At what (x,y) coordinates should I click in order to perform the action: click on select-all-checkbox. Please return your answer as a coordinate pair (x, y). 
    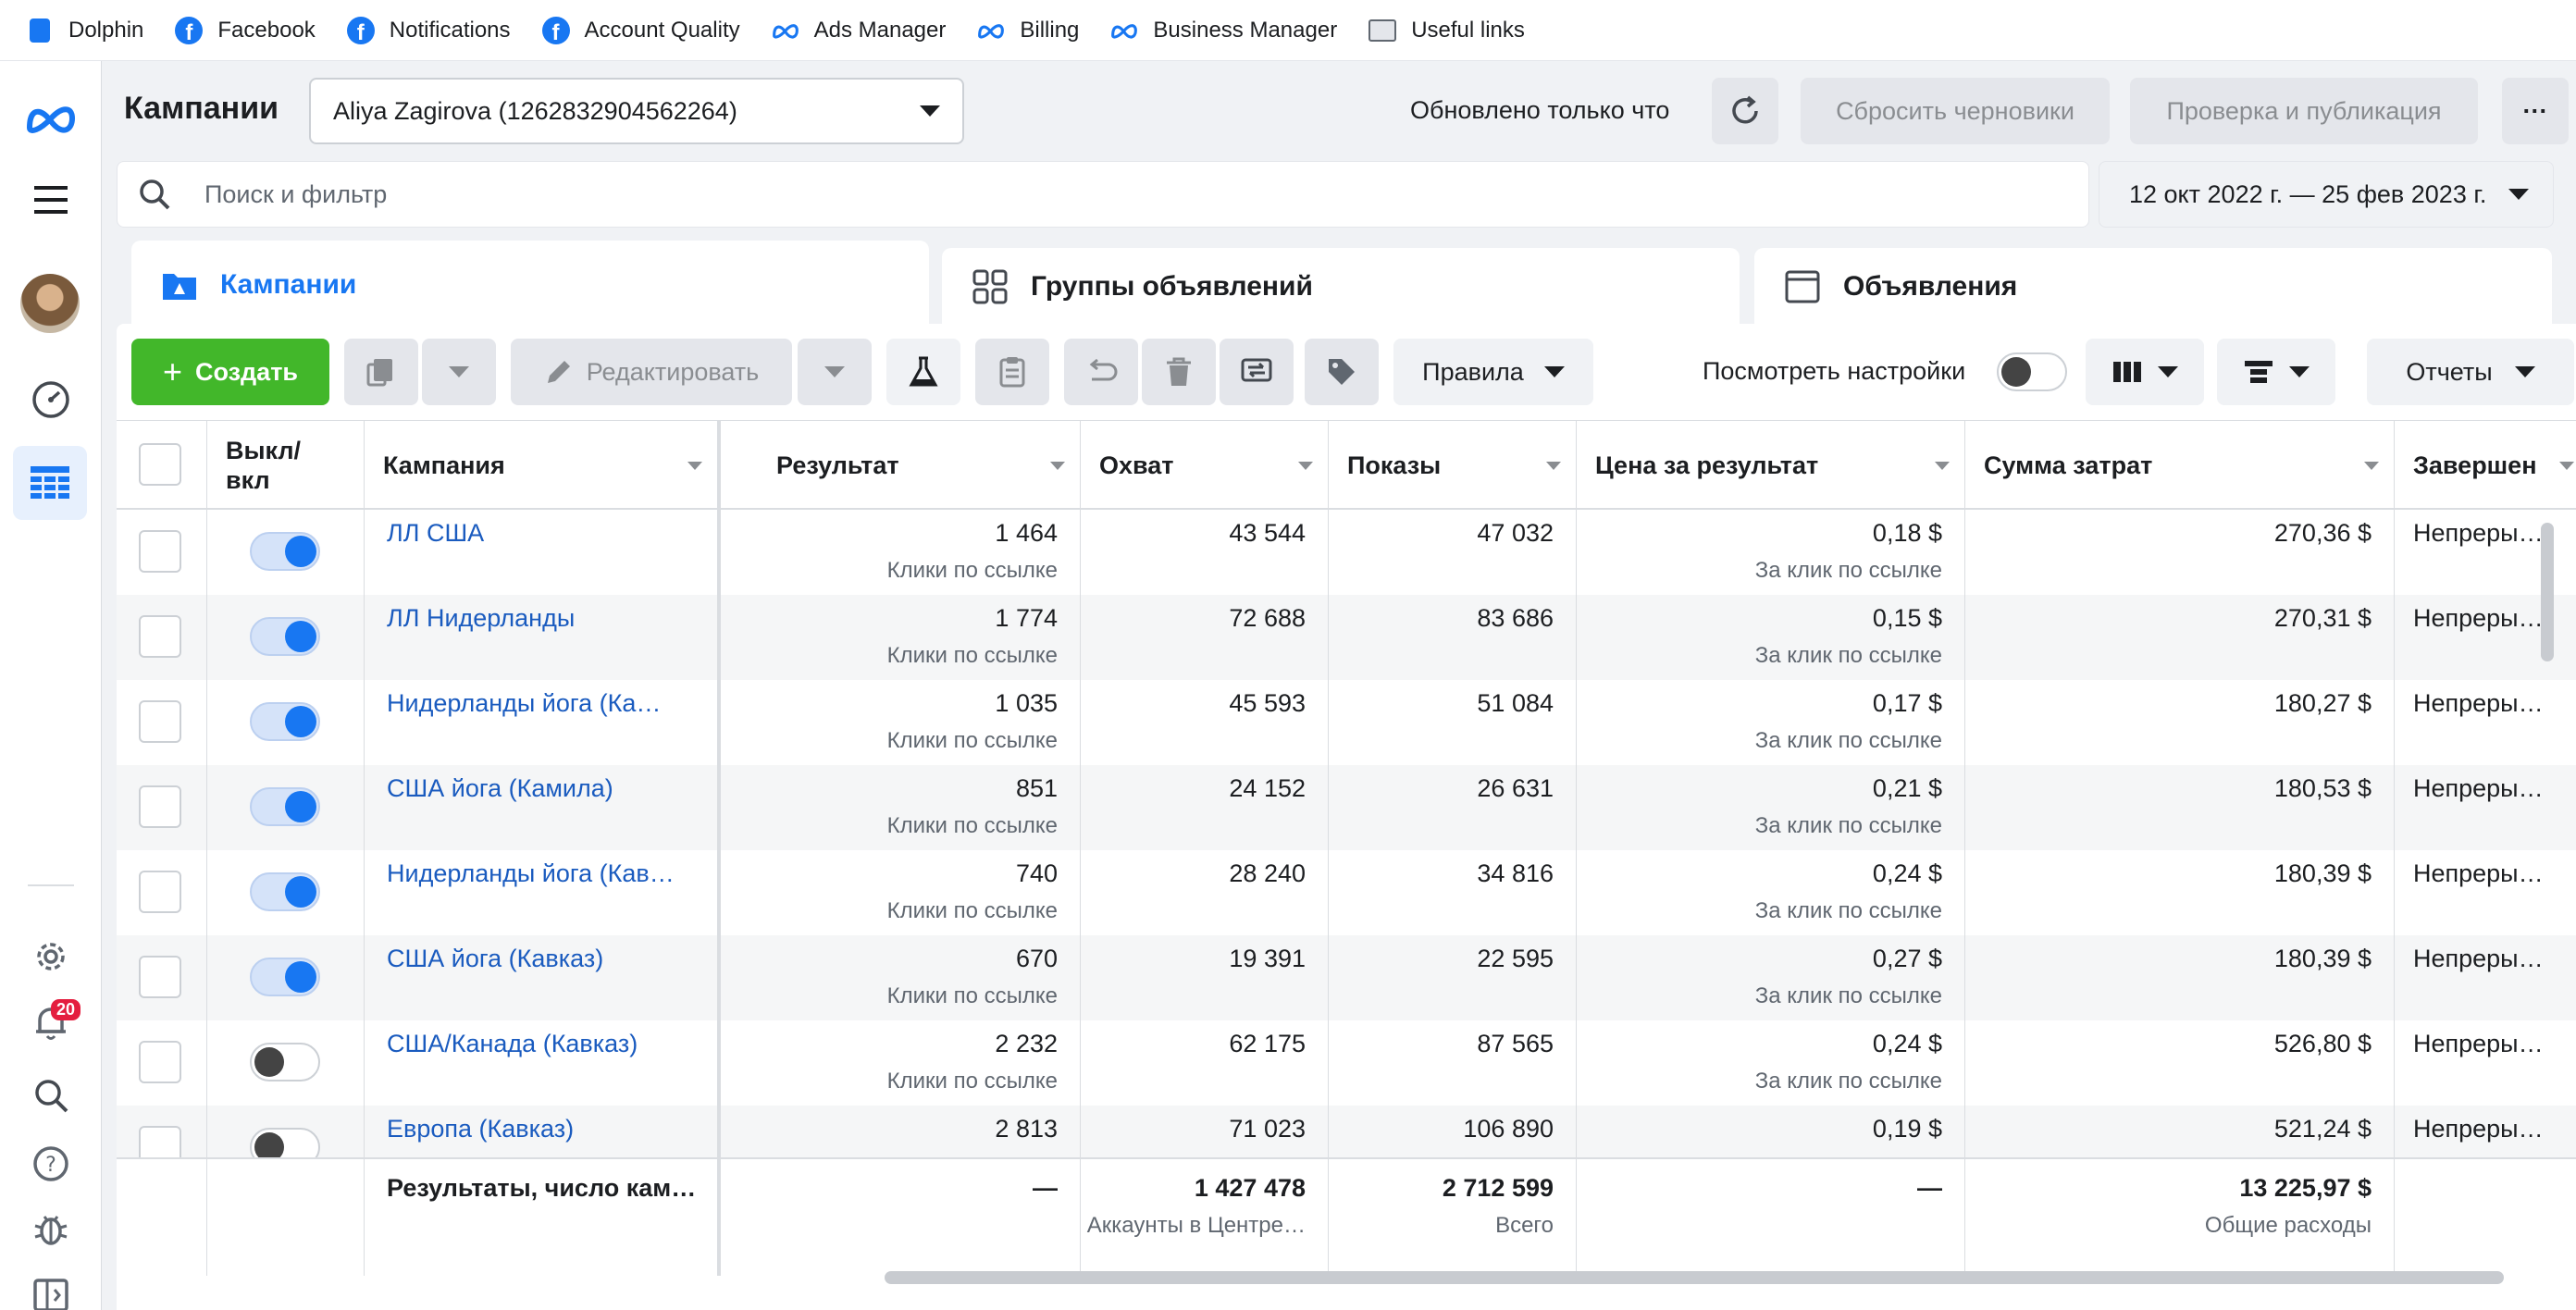
    Looking at the image, I should click on (160, 464).